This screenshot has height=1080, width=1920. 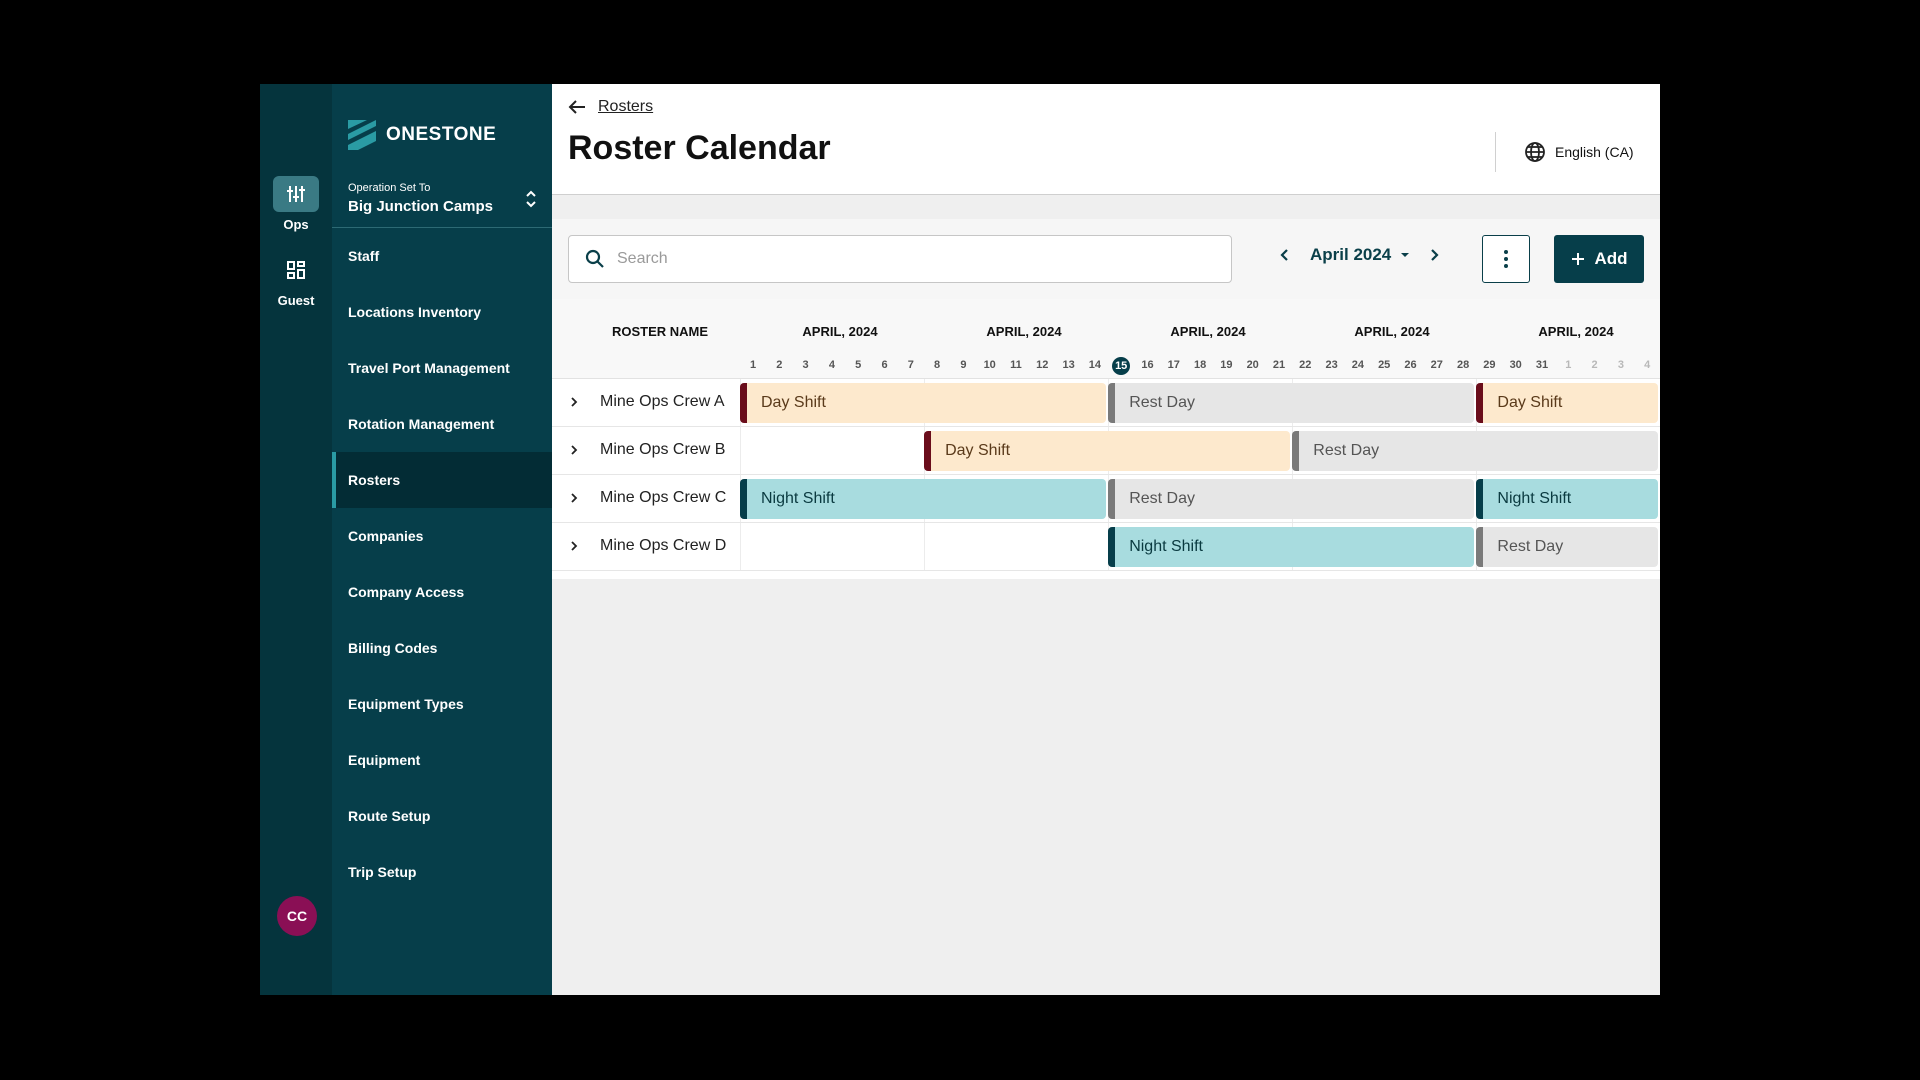 I want to click on day-number: 23, so click(x=1331, y=365).